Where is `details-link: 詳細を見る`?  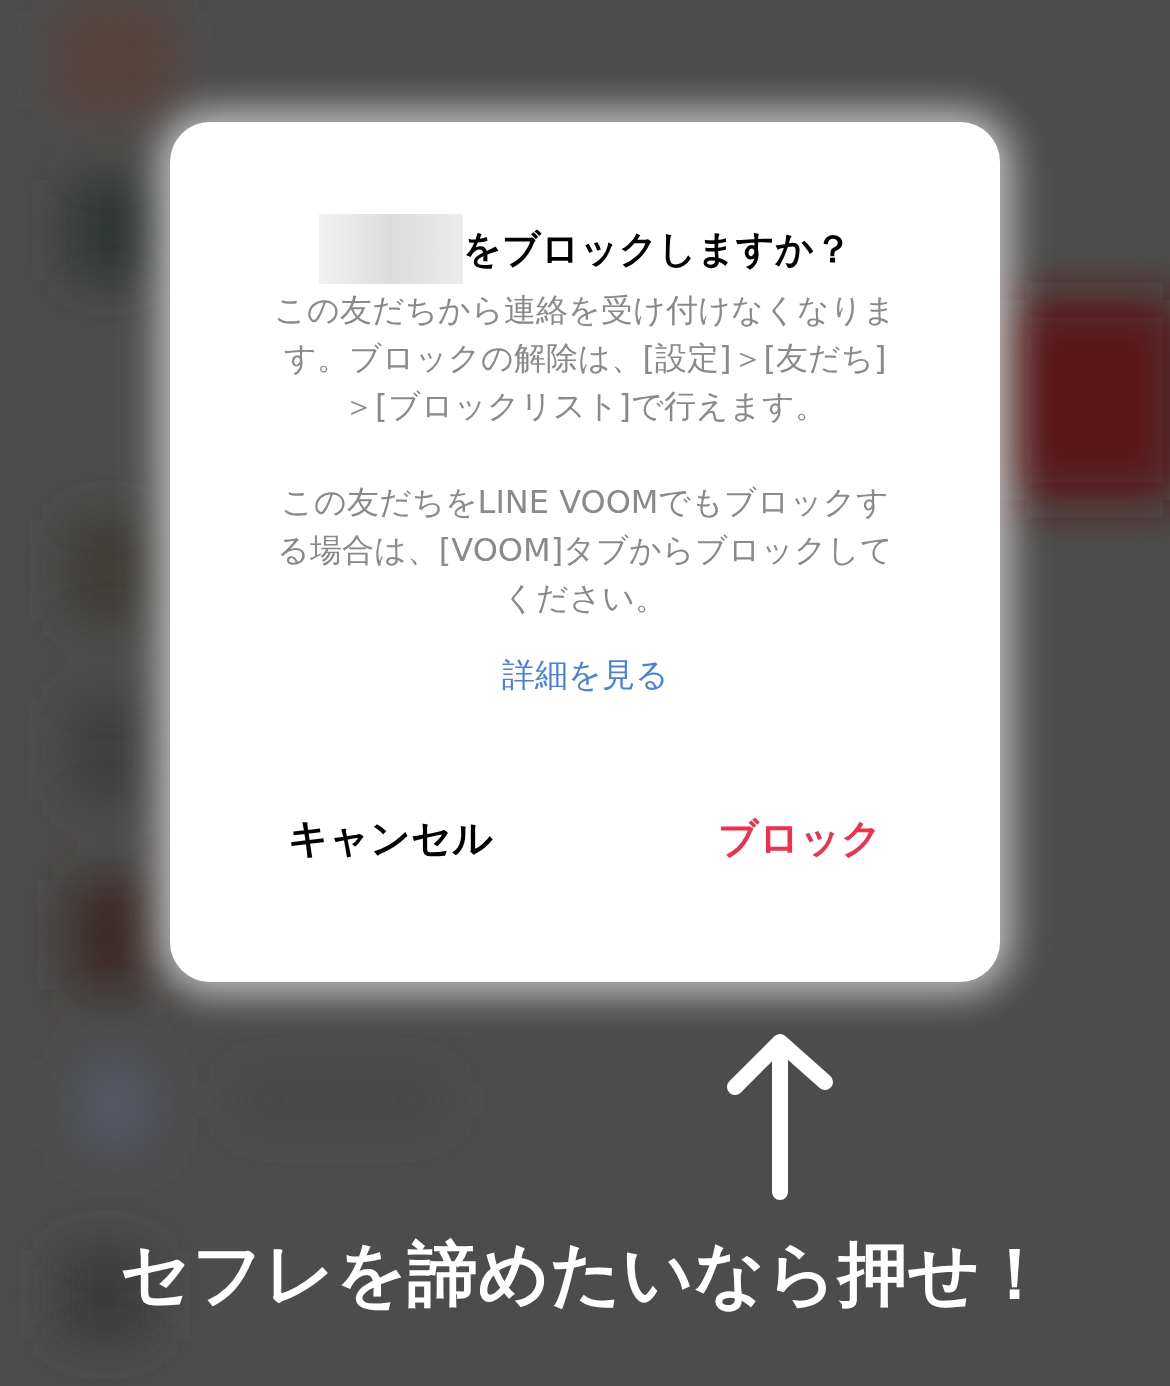
details-link: 詳細を見る is located at coordinates (585, 675).